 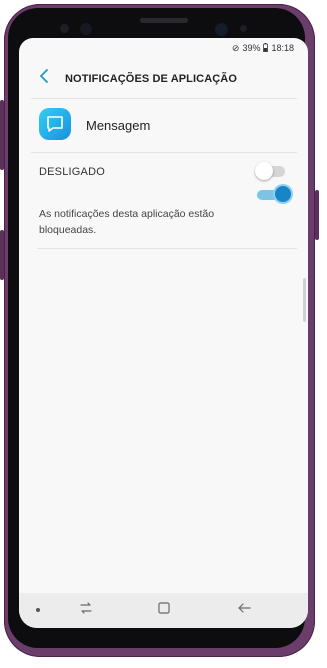 What do you see at coordinates (251, 48) in the screenshot?
I see `battery-percent: 39%` at bounding box center [251, 48].